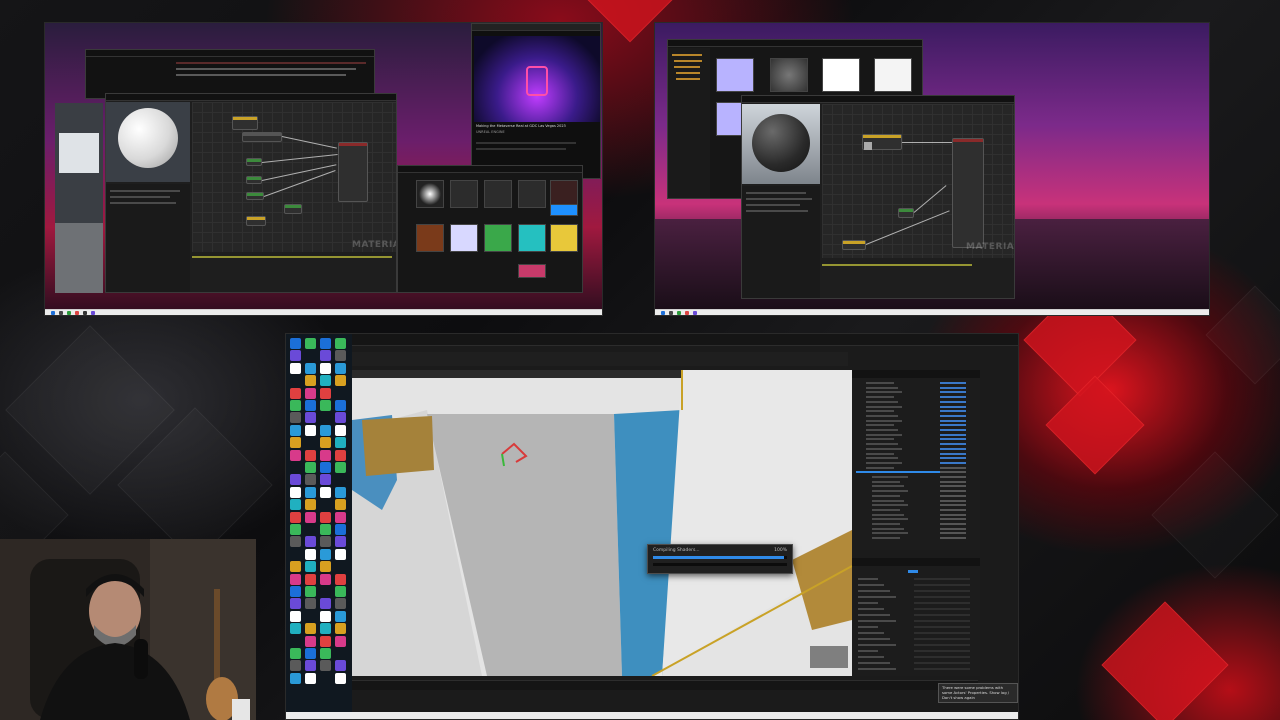 The height and width of the screenshot is (720, 1280). Describe the element at coordinates (688, 61) in the screenshot. I see `folder-row` at that location.